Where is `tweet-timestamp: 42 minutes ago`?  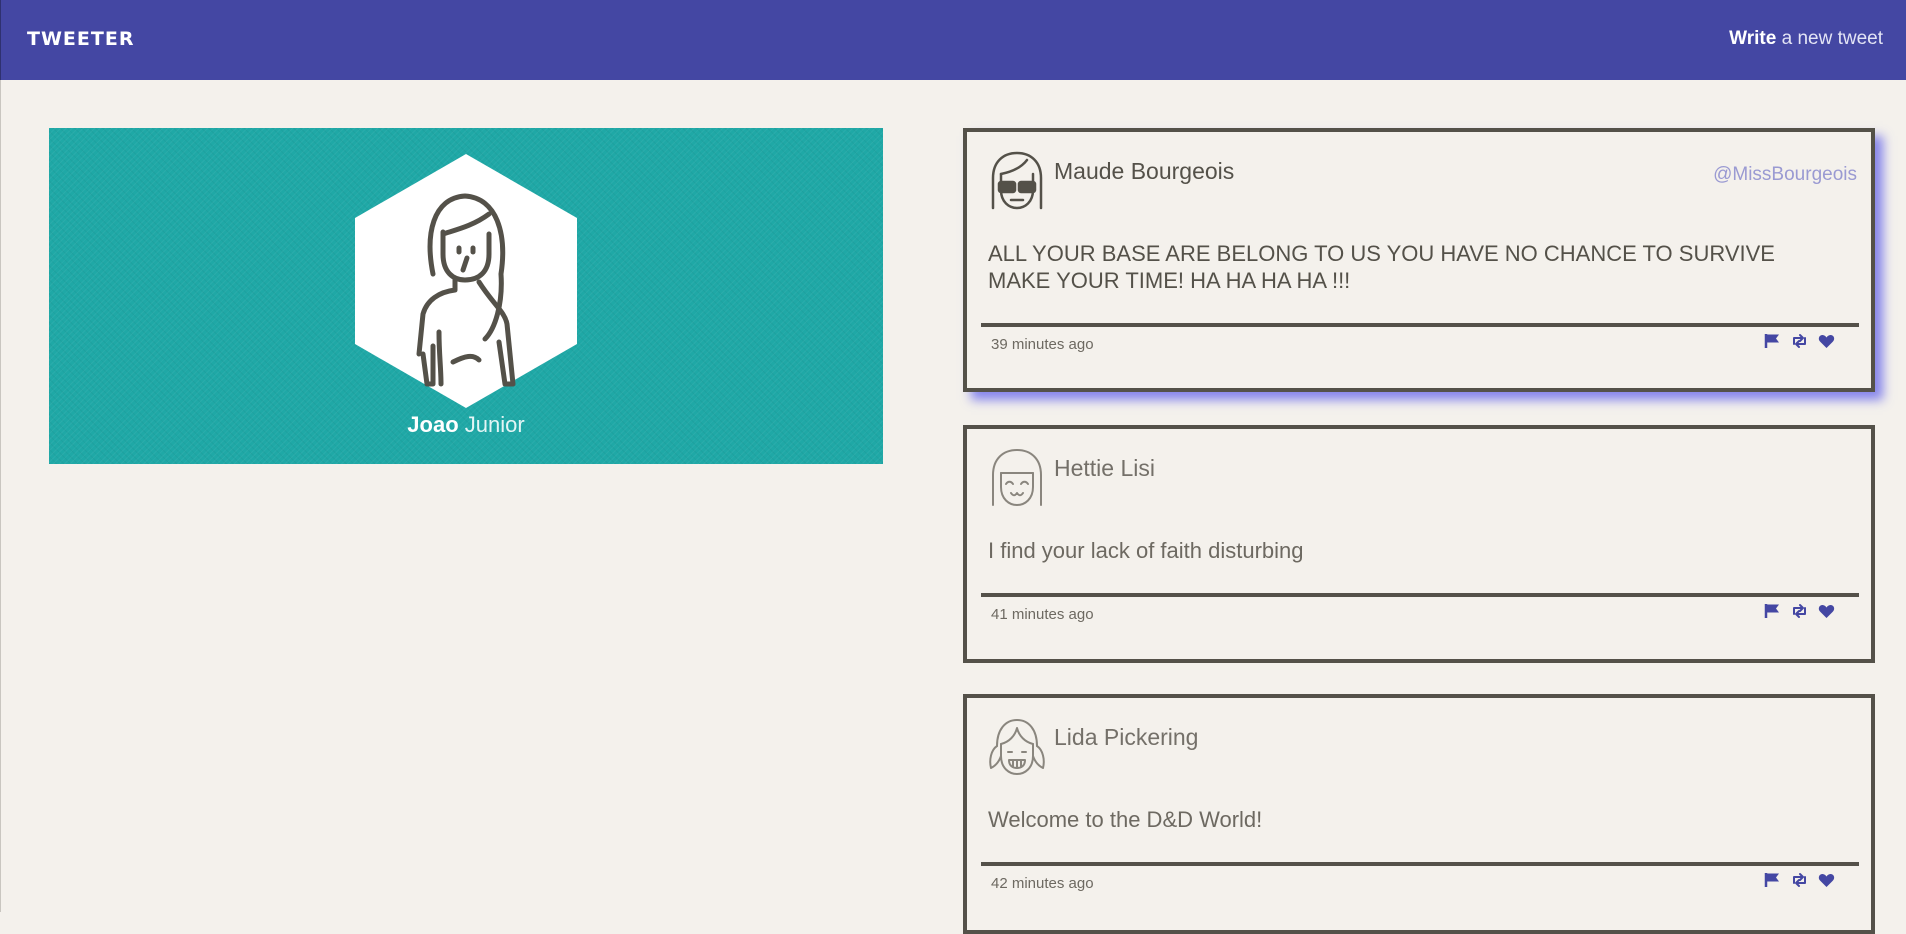
tweet-timestamp: 42 minutes ago is located at coordinates (1042, 883).